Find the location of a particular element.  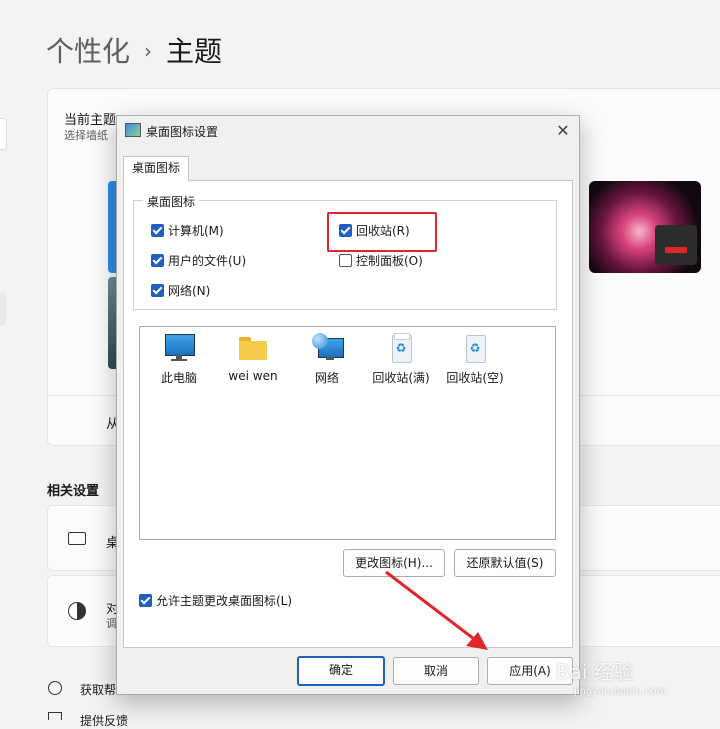

close-icon: ✕ is located at coordinates (563, 131).